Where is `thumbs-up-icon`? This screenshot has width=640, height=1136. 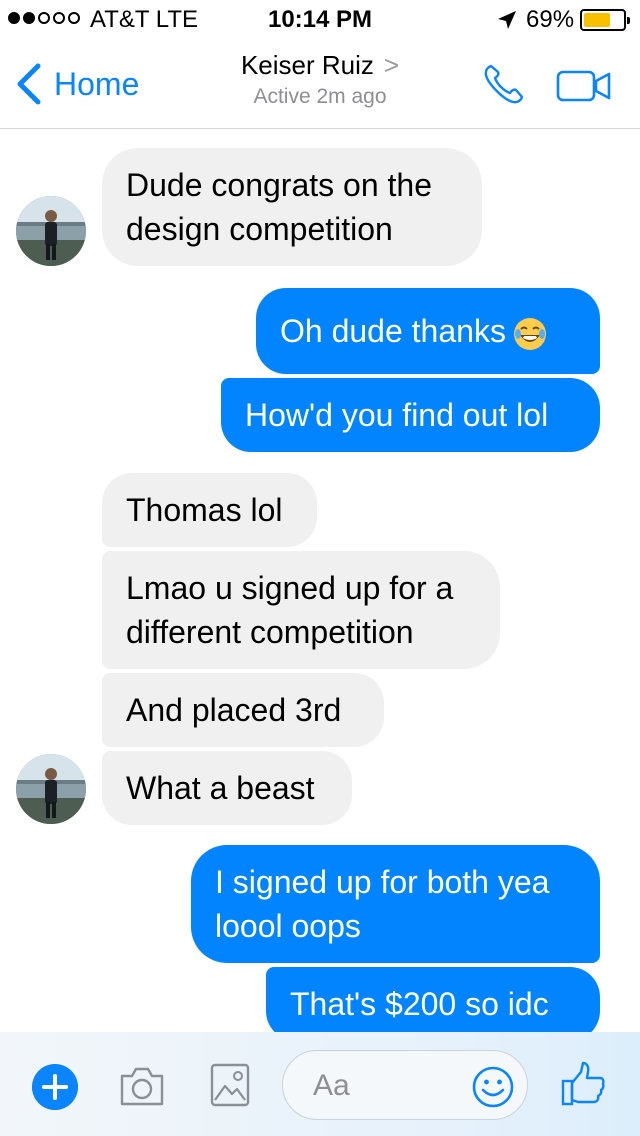
thumbs-up-icon is located at coordinates (583, 1084).